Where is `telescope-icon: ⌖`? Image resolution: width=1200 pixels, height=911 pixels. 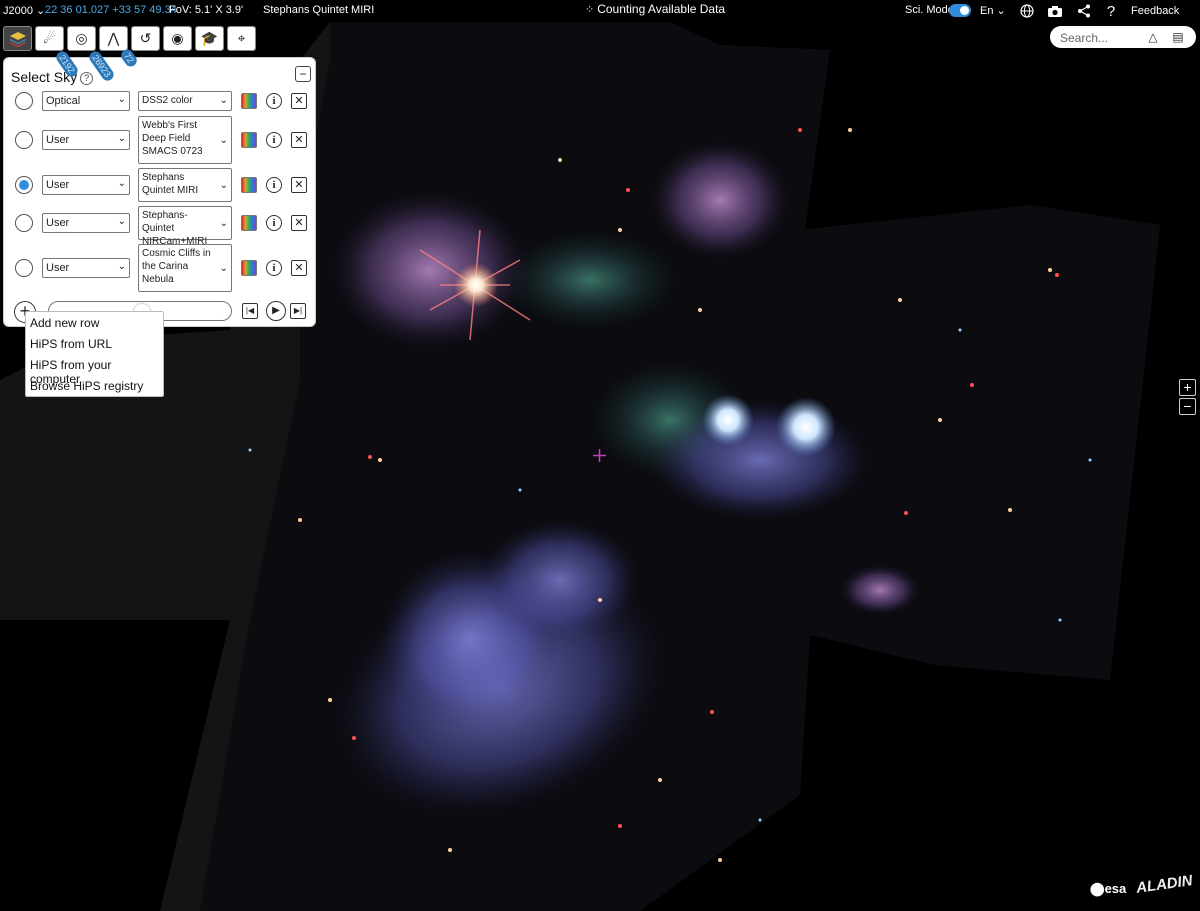
telescope-icon: ⌖ is located at coordinates (241, 38).